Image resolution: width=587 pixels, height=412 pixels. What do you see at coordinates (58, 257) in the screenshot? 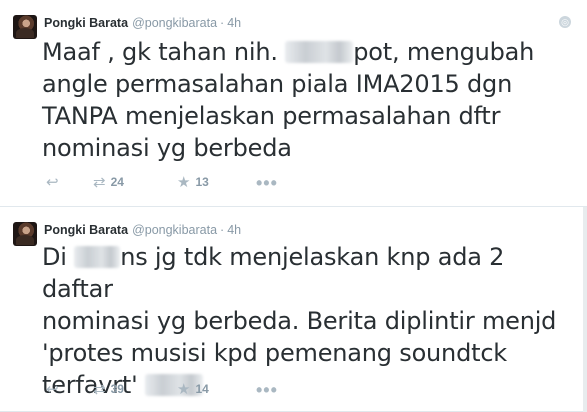
I see `text-segment: Di` at bounding box center [58, 257].